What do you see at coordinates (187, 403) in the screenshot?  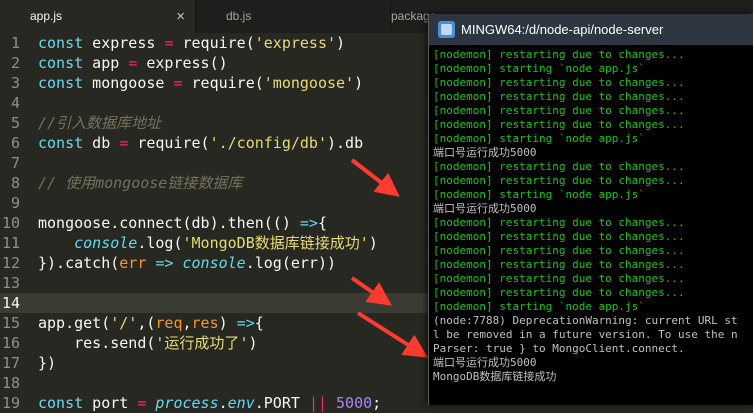 I see `code-token: process` at bounding box center [187, 403].